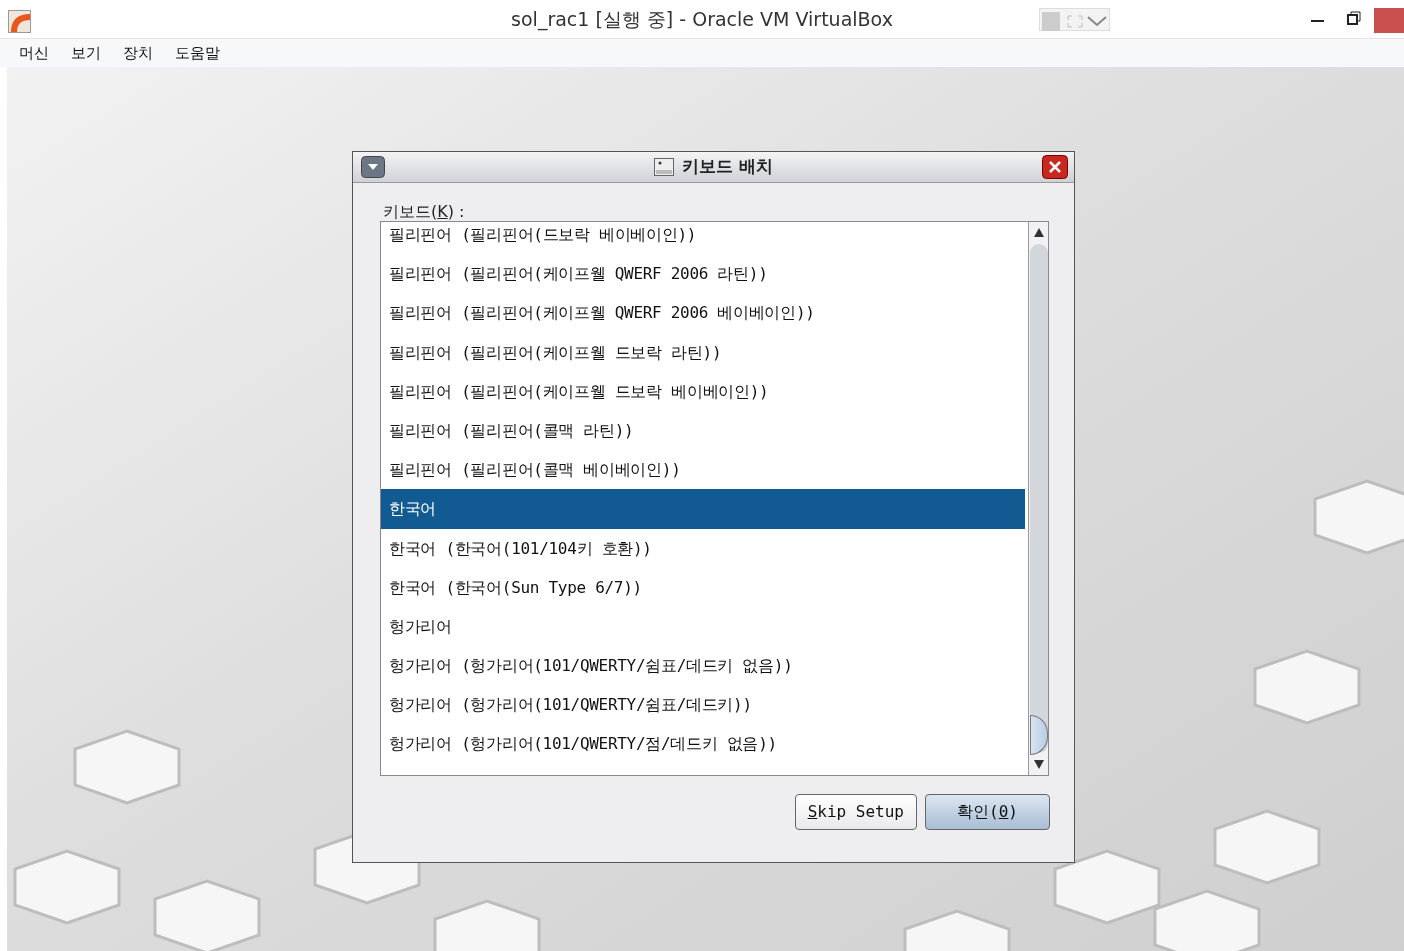 The image size is (1404, 951). Describe the element at coordinates (704, 548) in the screenshot. I see `list-item: 한국어 (한국어(101/104키 호환))` at that location.